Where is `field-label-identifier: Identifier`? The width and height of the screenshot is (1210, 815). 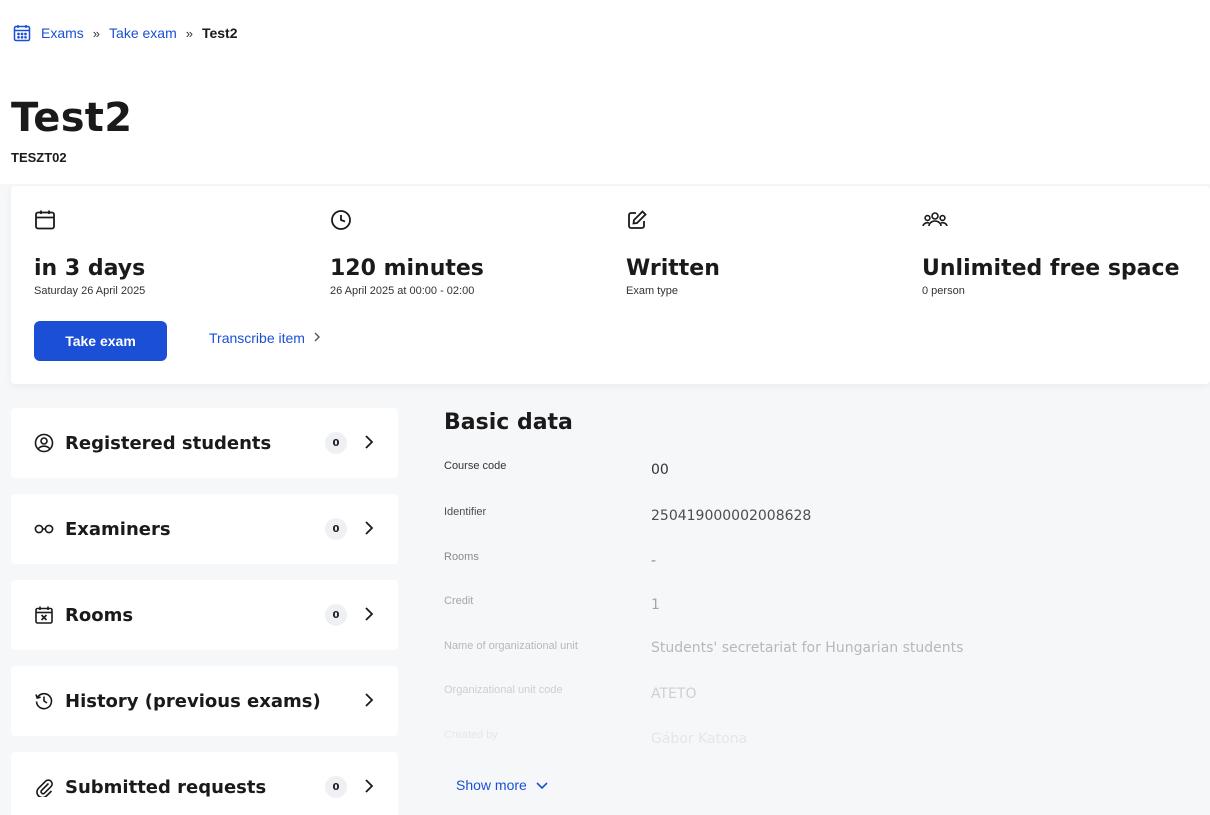 field-label-identifier: Identifier is located at coordinates (465, 512).